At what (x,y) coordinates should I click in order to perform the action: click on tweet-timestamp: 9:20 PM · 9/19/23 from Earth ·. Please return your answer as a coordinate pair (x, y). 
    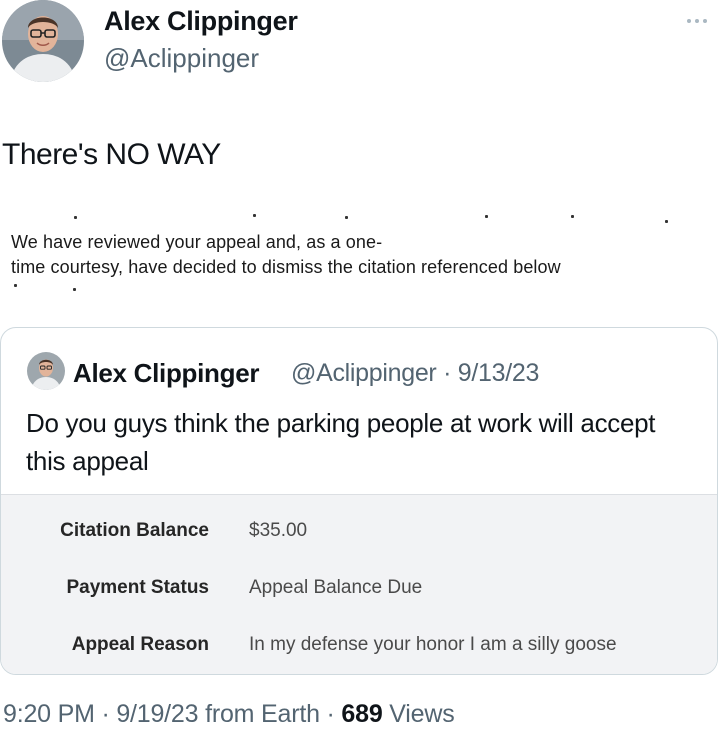
    Looking at the image, I should click on (172, 714).